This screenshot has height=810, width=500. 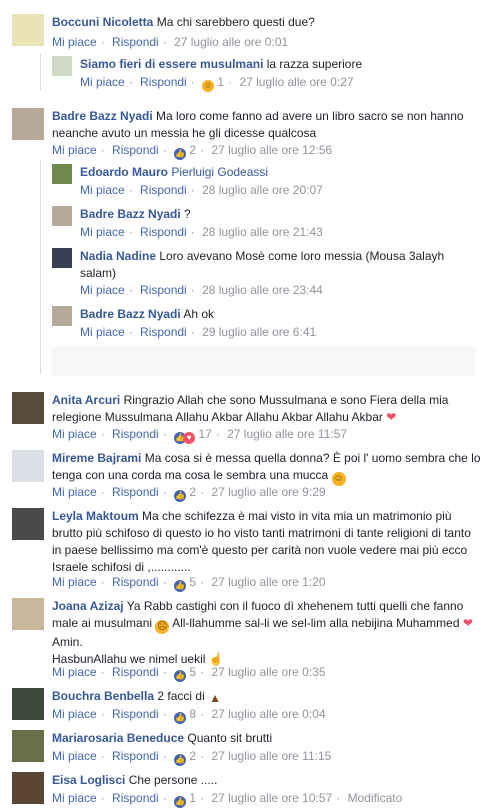 What do you see at coordinates (189, 438) in the screenshot?
I see `love-reaction-icon: ♥` at bounding box center [189, 438].